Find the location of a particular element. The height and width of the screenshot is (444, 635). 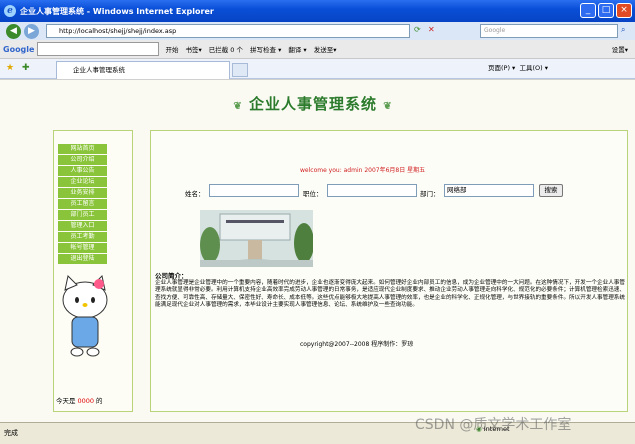

toolbar-item-spellcheck: 拼写检查 ▾ is located at coordinates (265, 49).